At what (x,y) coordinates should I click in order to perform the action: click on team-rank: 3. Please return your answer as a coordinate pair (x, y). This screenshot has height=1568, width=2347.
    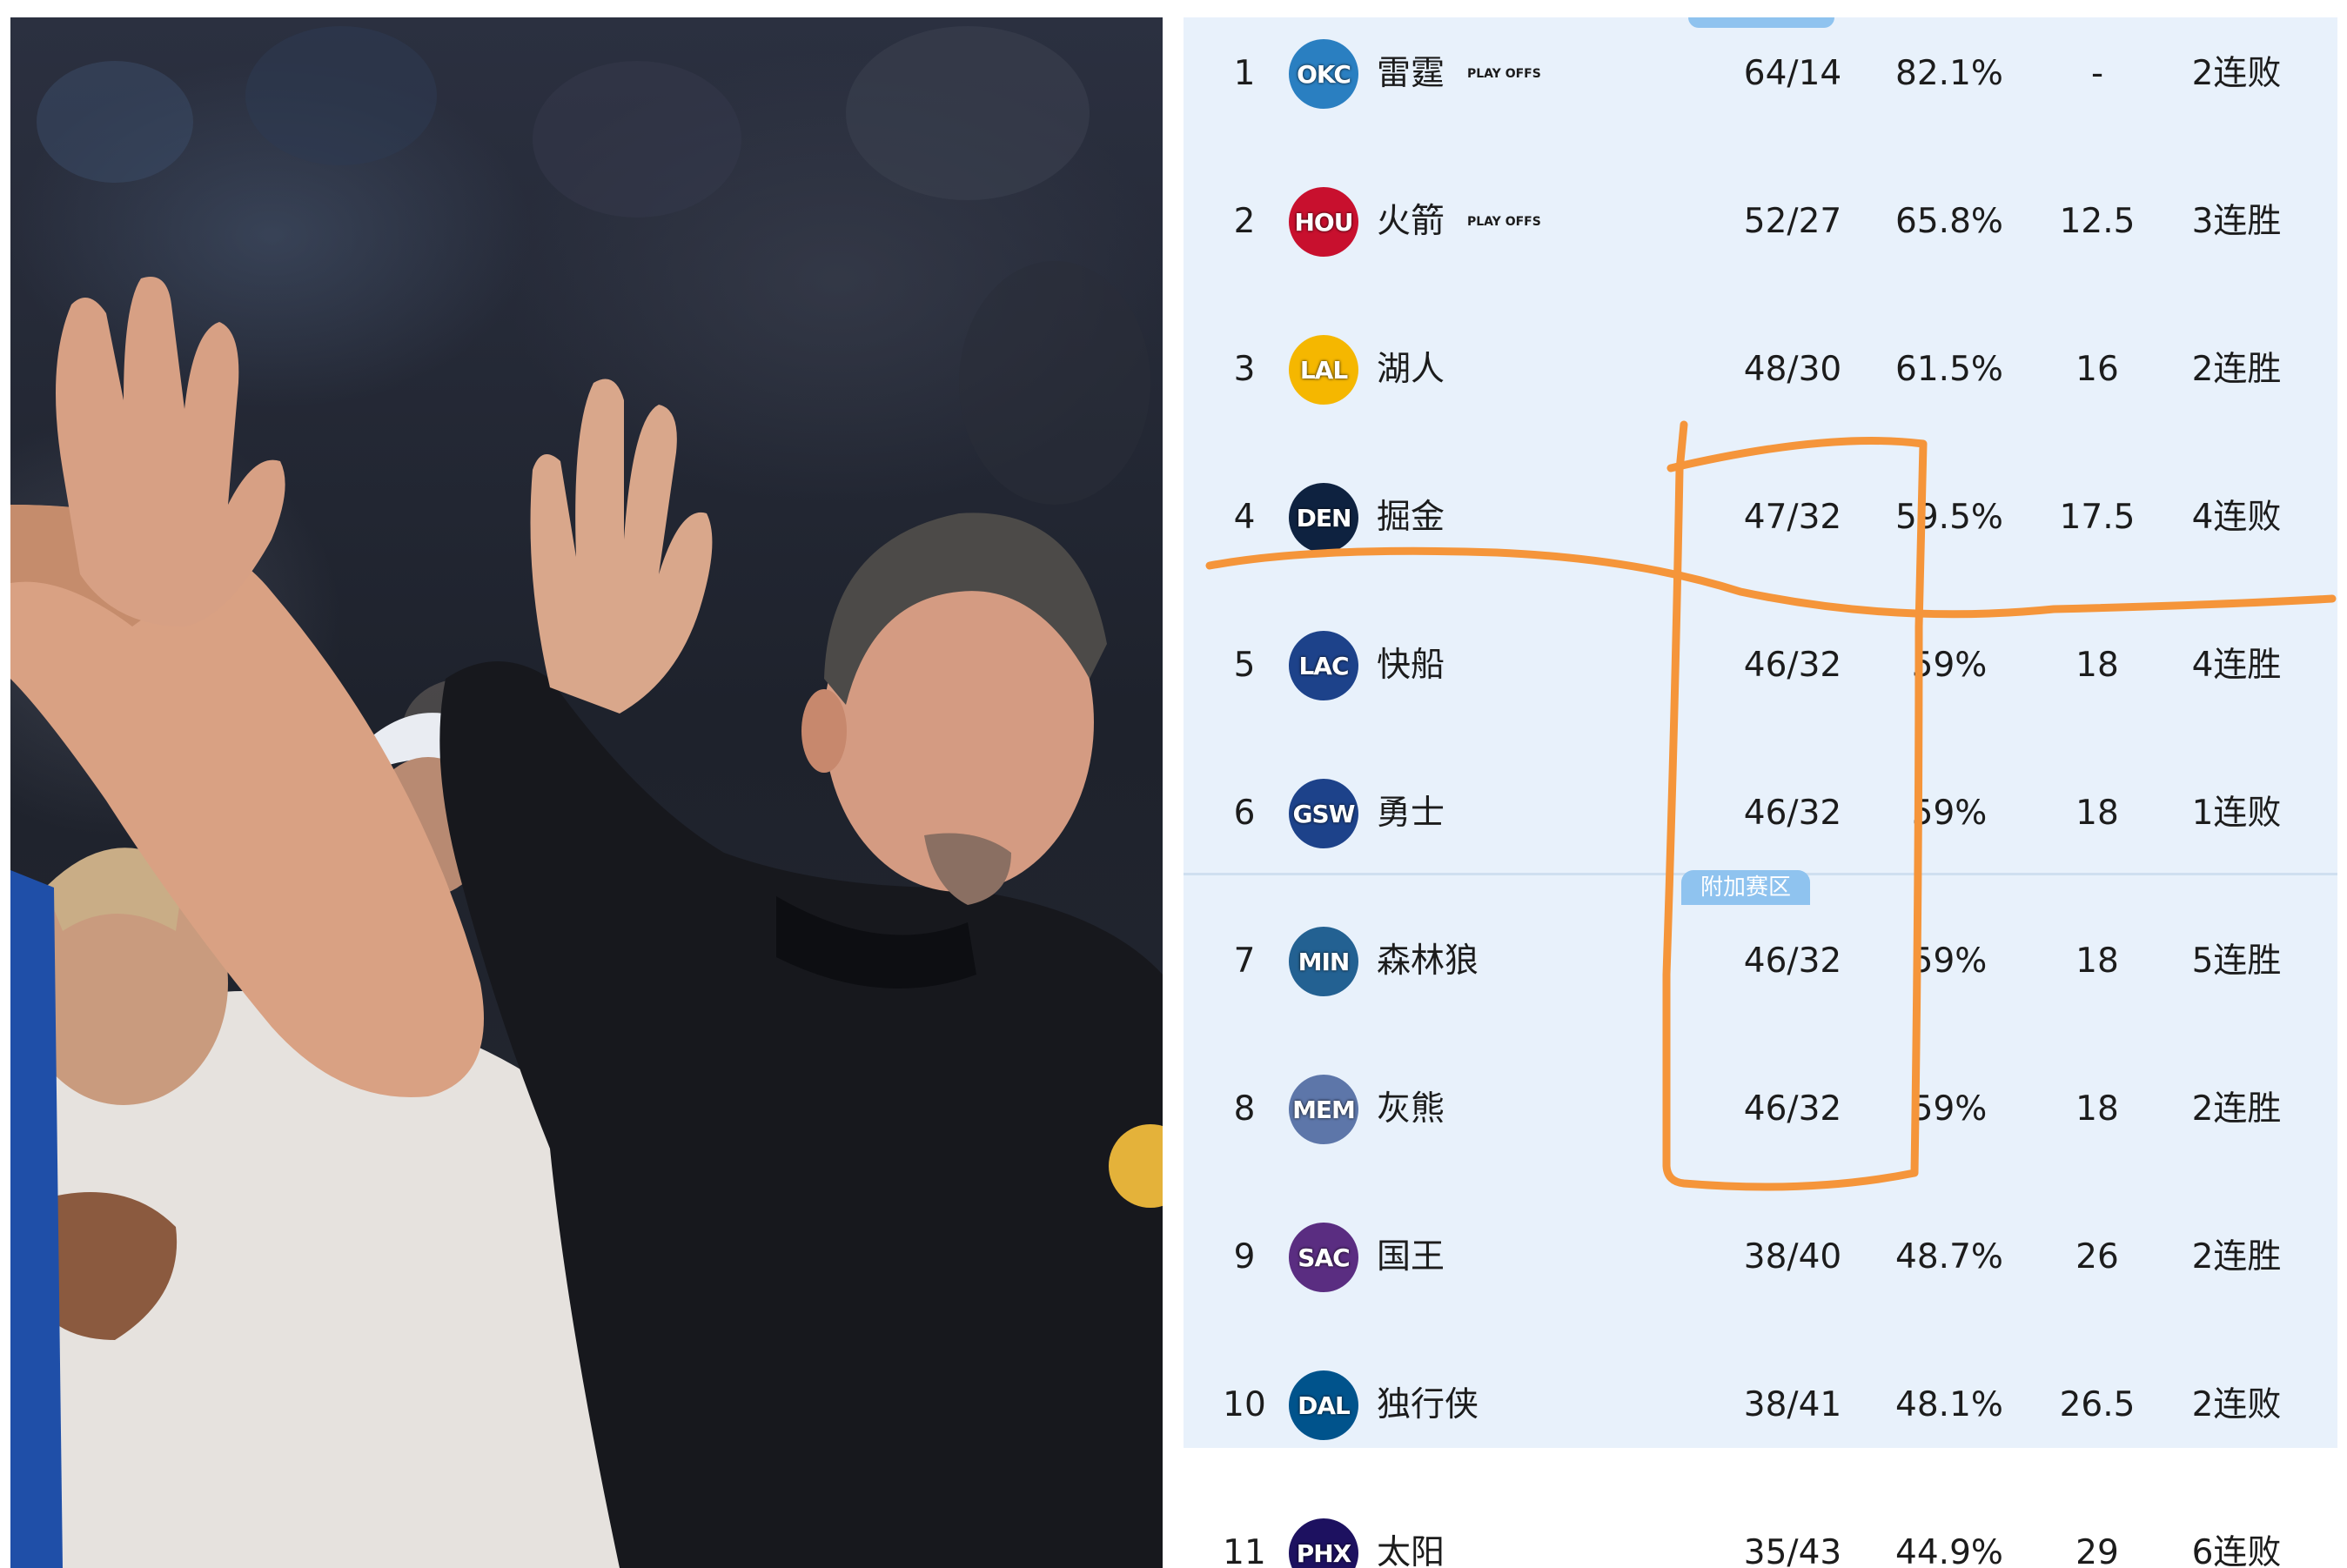
    Looking at the image, I should click on (1244, 370).